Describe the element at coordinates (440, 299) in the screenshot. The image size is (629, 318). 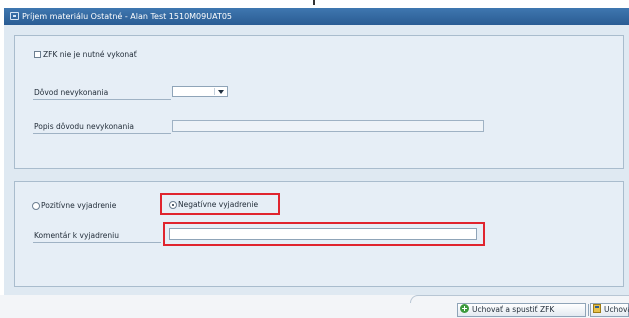
I see `footer-tab-curve` at that location.